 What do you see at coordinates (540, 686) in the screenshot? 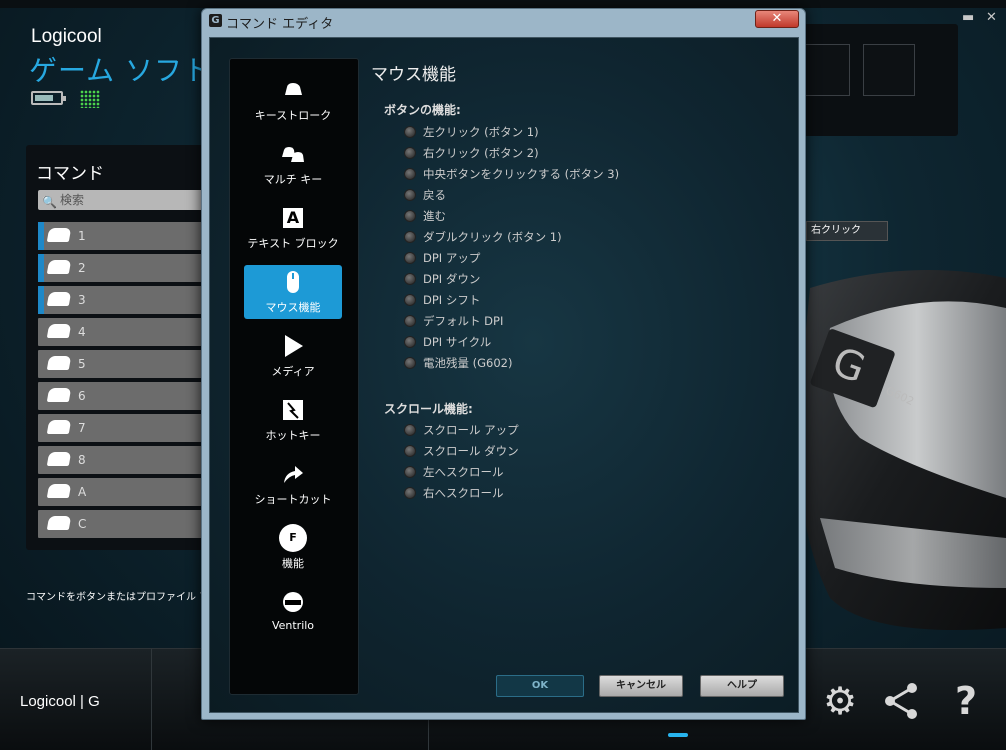
I see `ok-button: OK` at bounding box center [540, 686].